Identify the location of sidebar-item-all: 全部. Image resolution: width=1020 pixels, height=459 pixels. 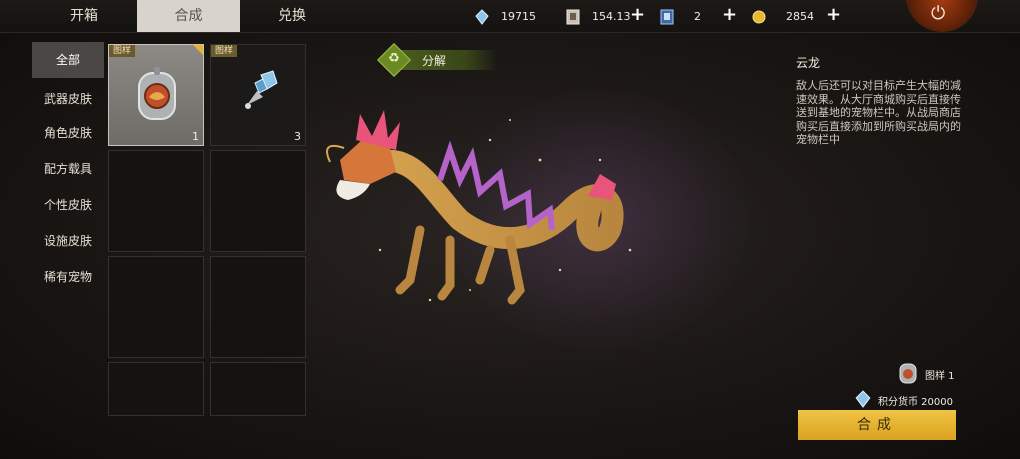
(68, 60).